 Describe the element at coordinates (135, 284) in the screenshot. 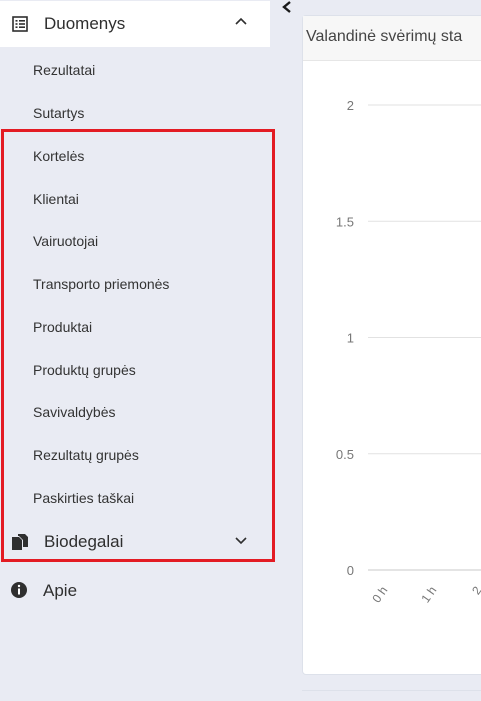

I see `sidebar-item-transporto-priemones: Transporto priemonės` at that location.